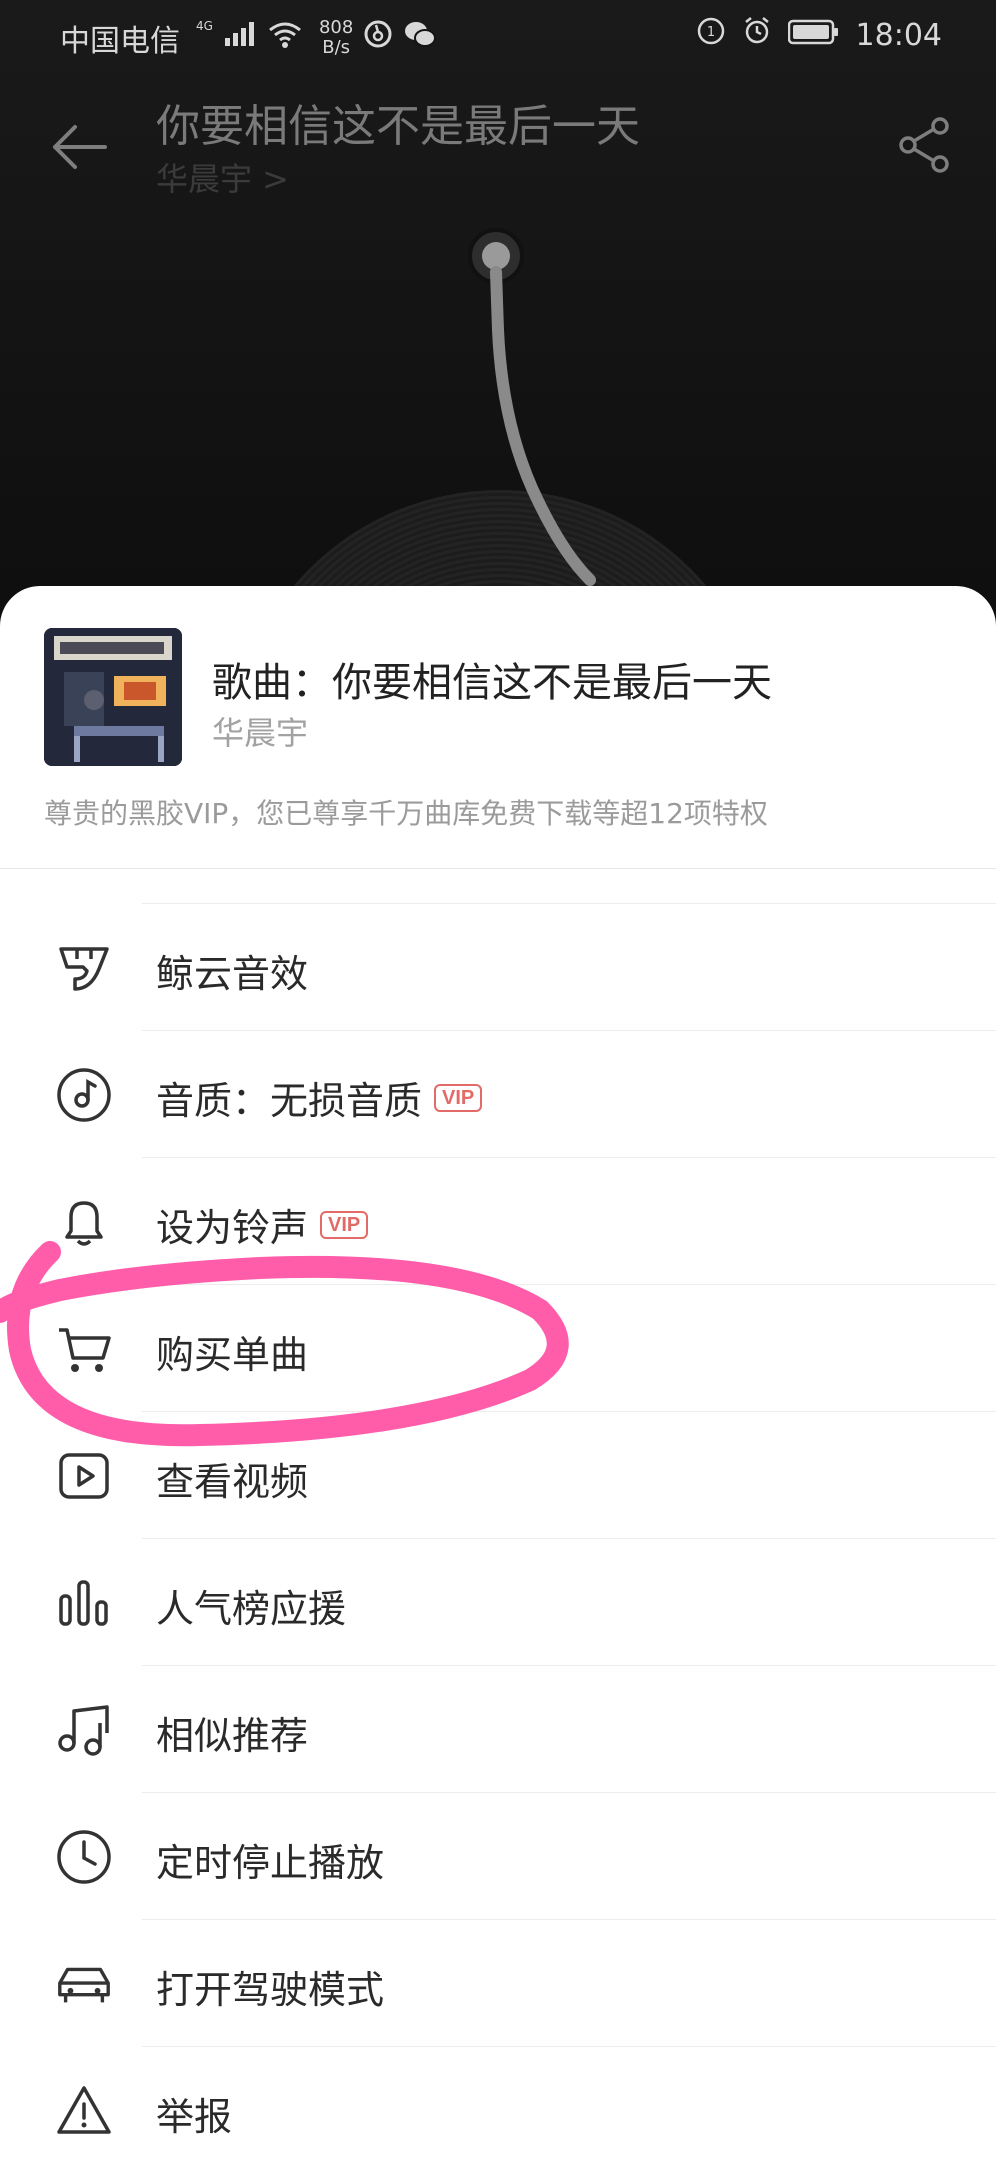  I want to click on music-disc-icon, so click(84, 1095).